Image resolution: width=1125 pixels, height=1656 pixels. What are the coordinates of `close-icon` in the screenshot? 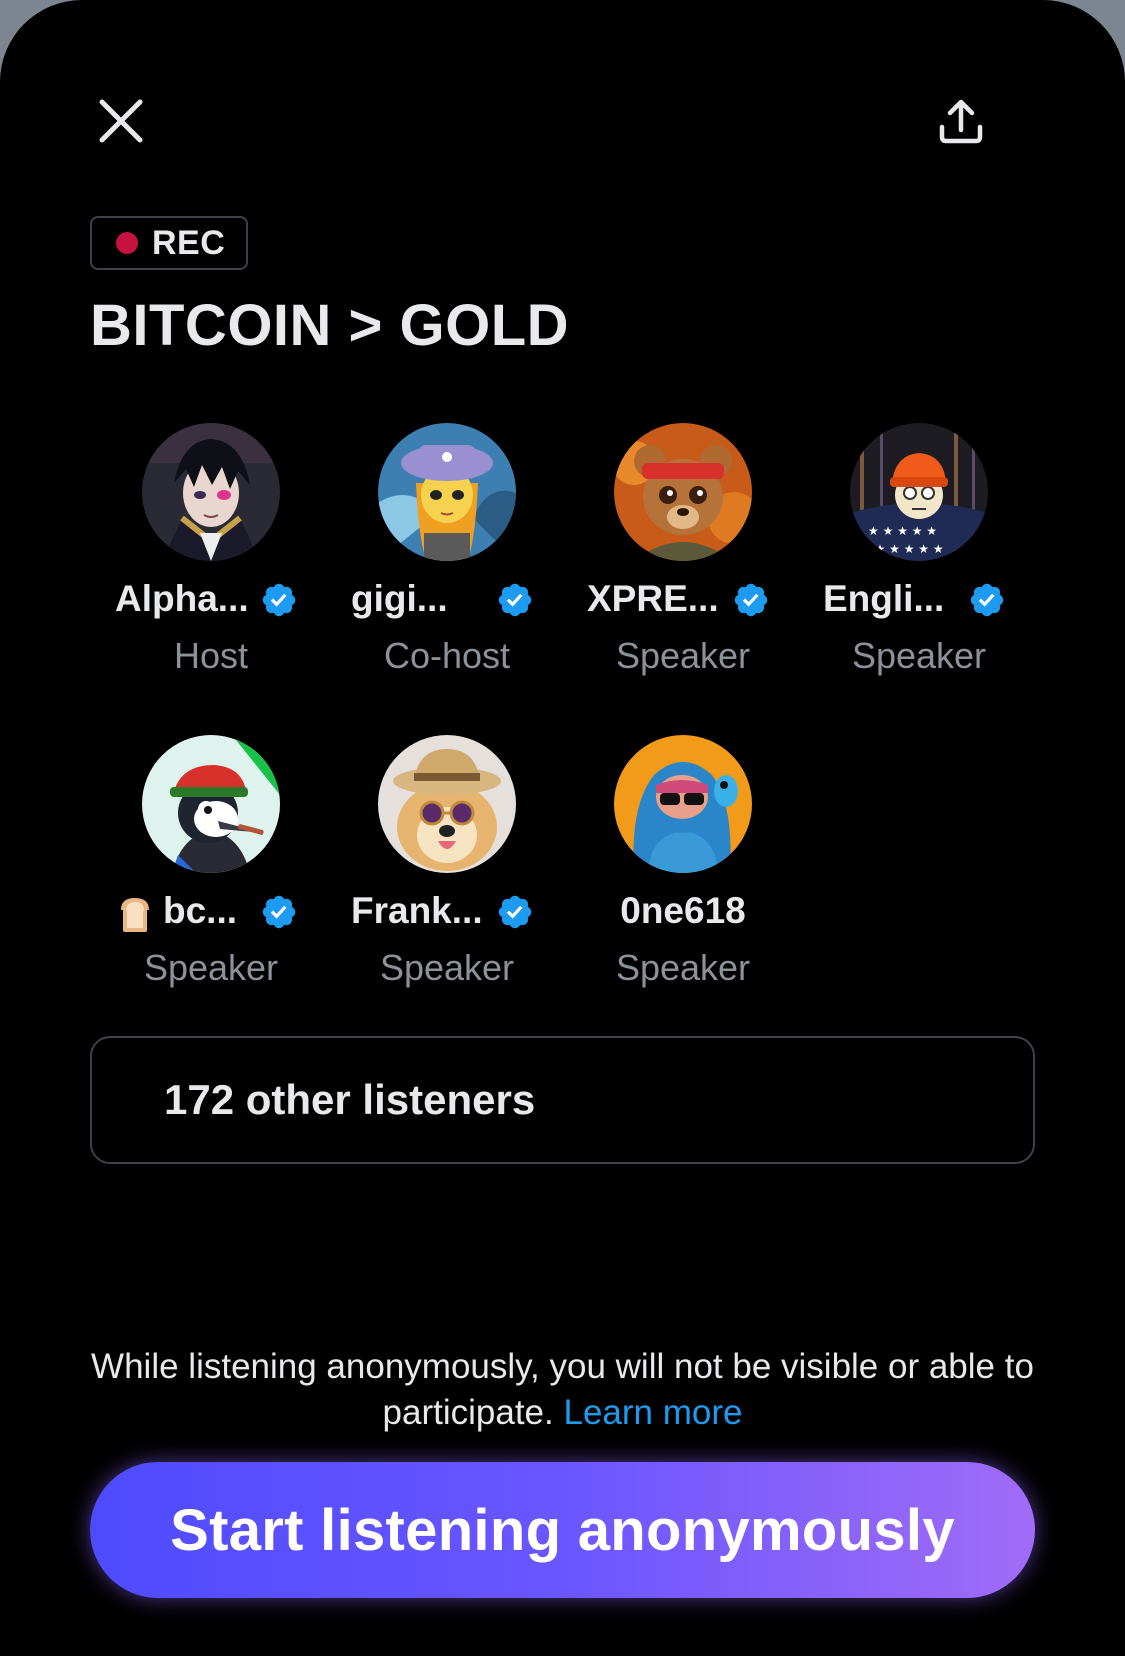 It's located at (121, 121).